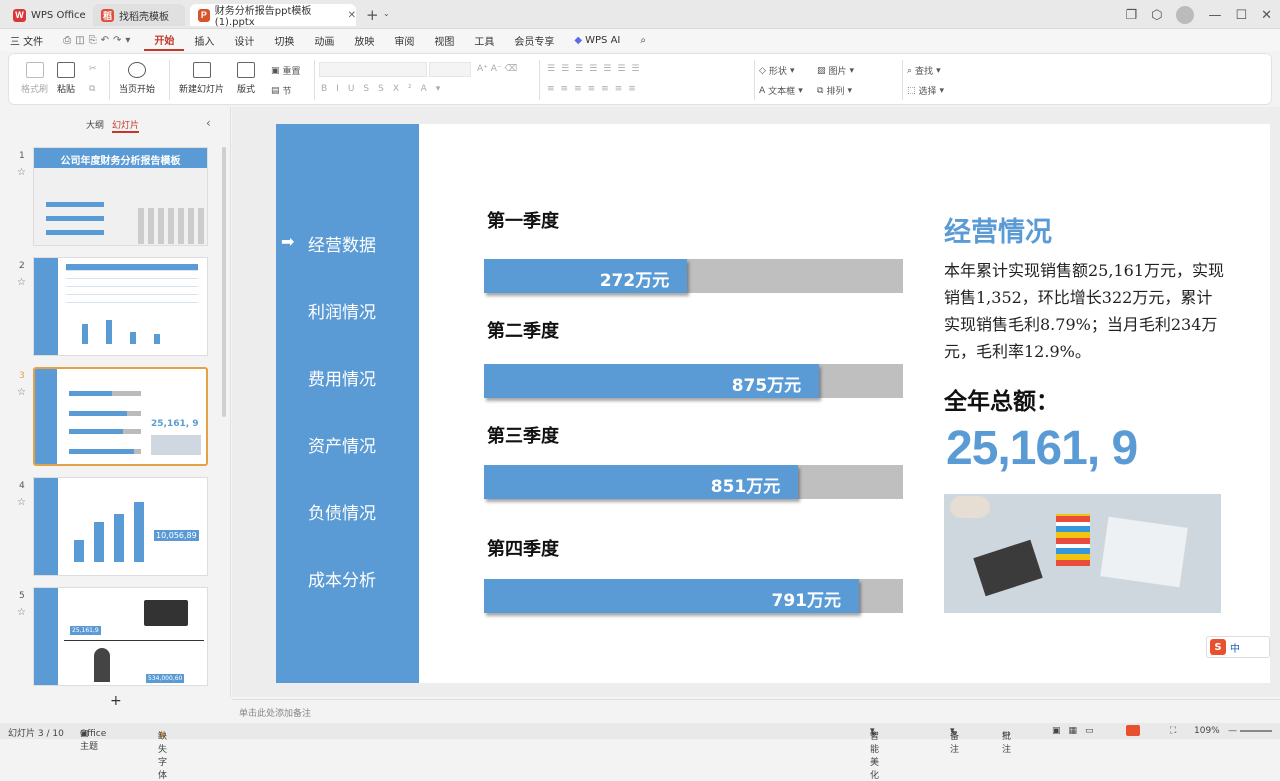  I want to click on smart-beautify-button: ◈ 智能美化 ▾, so click(874, 753).